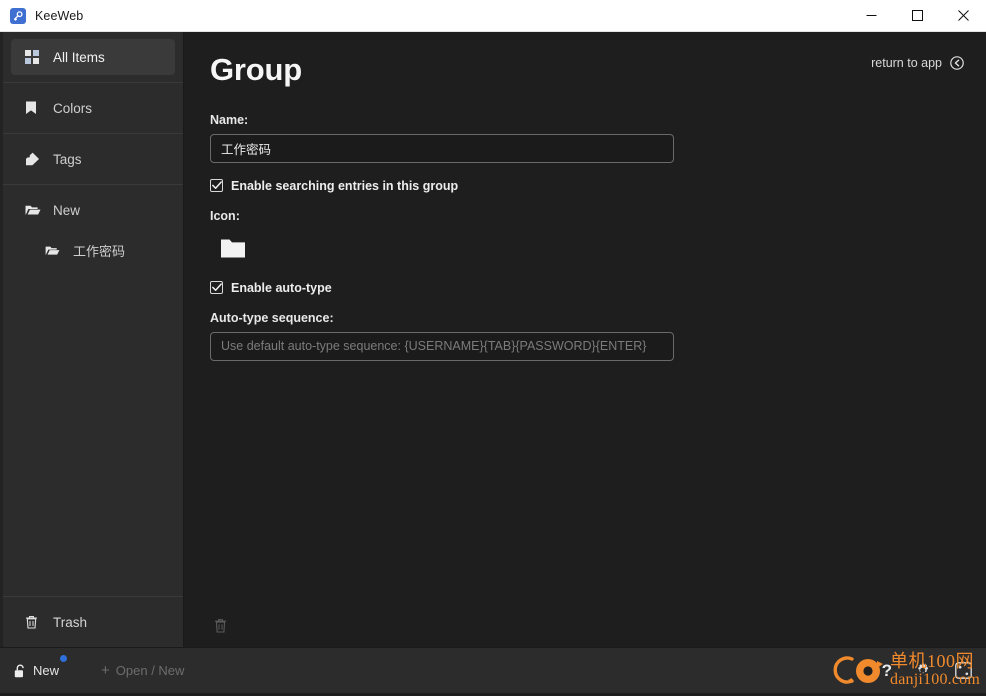 This screenshot has width=986, height=696. I want to click on enable-autotype-checkbox, so click(216, 288).